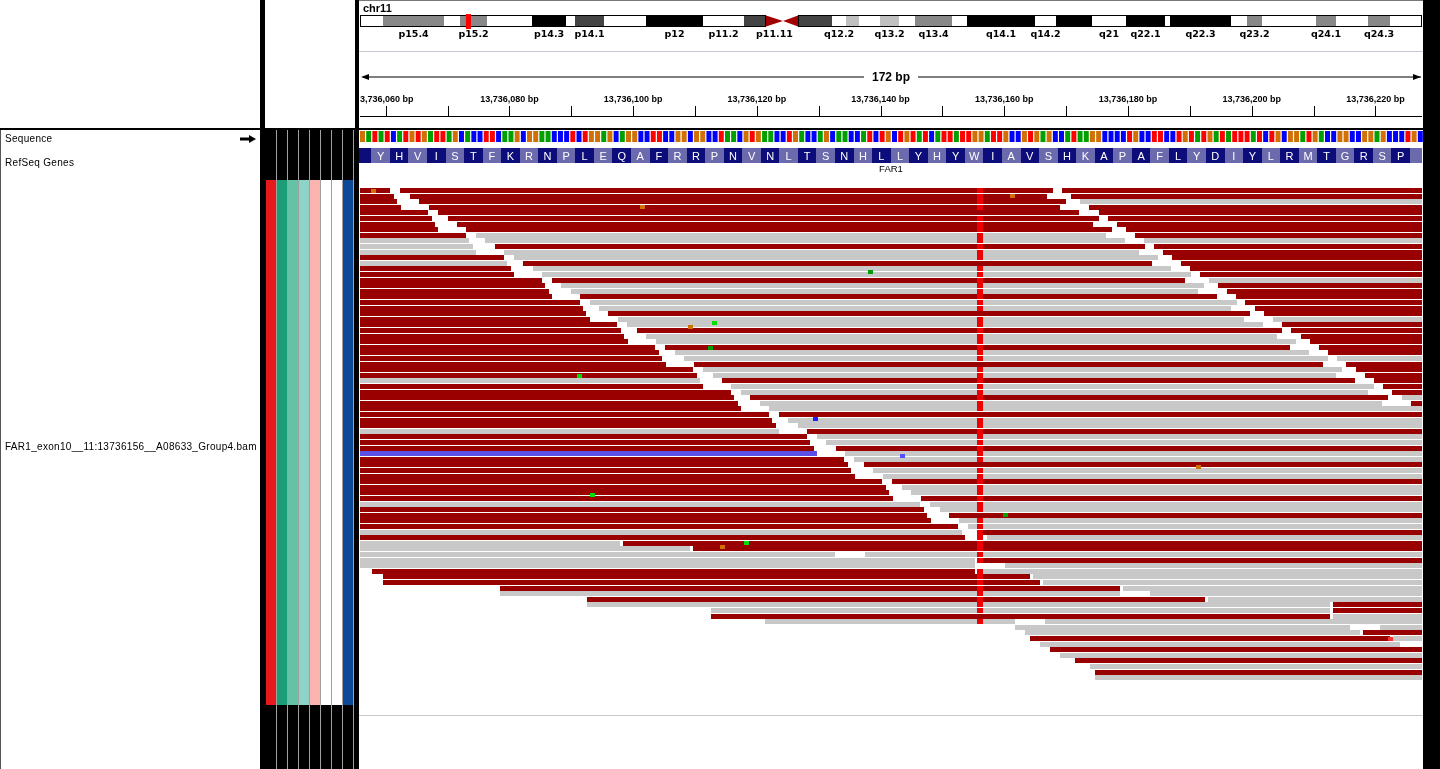 This screenshot has height=769, width=1440. What do you see at coordinates (774, 33) in the screenshot?
I see `band-label: p11.11` at bounding box center [774, 33].